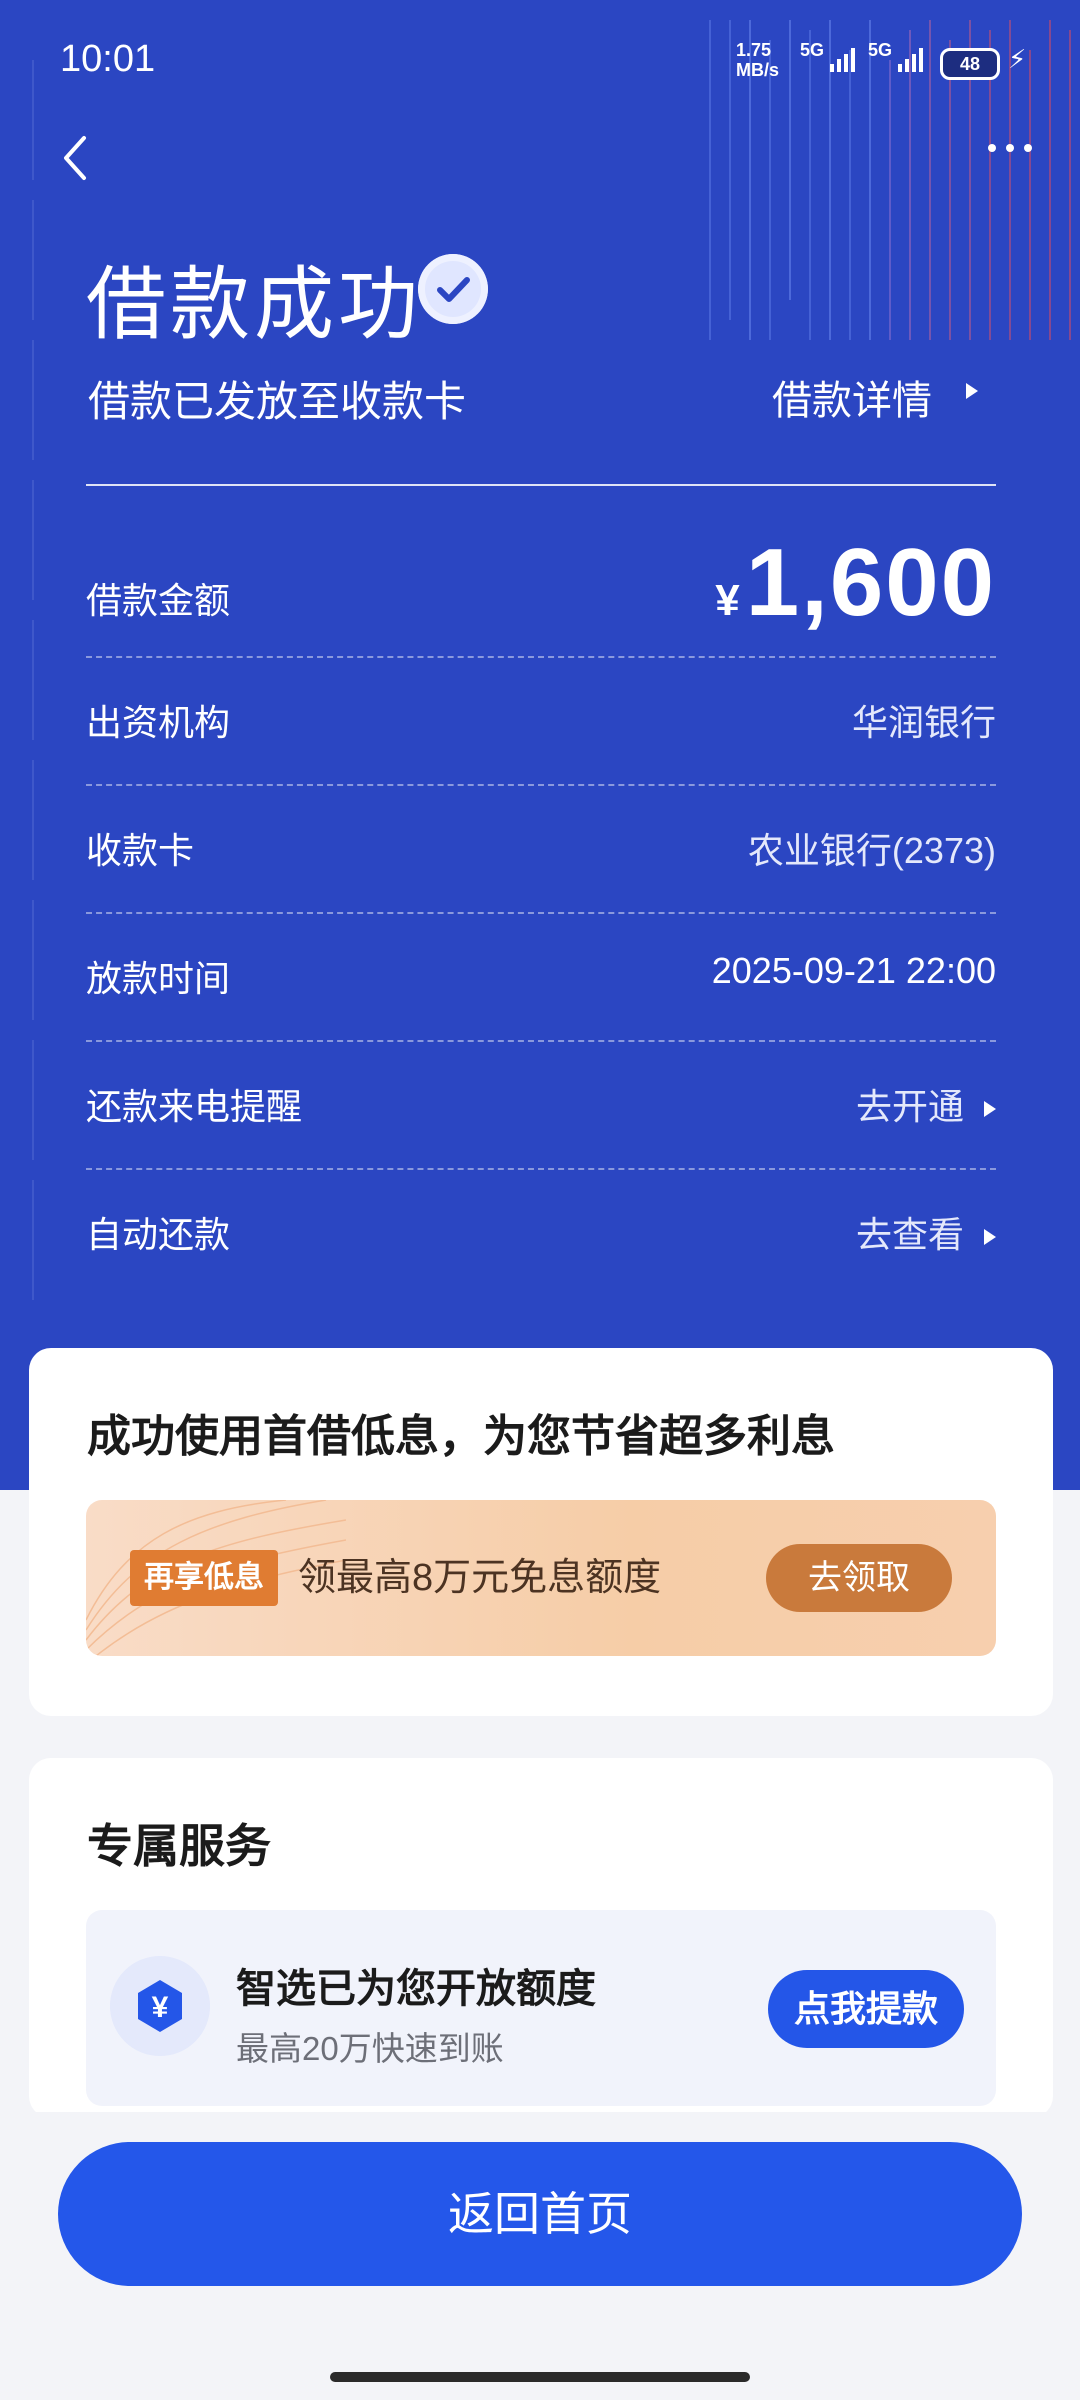 This screenshot has width=1080, height=2400. Describe the element at coordinates (909, 1106) in the screenshot. I see `row-value: 去开通` at that location.